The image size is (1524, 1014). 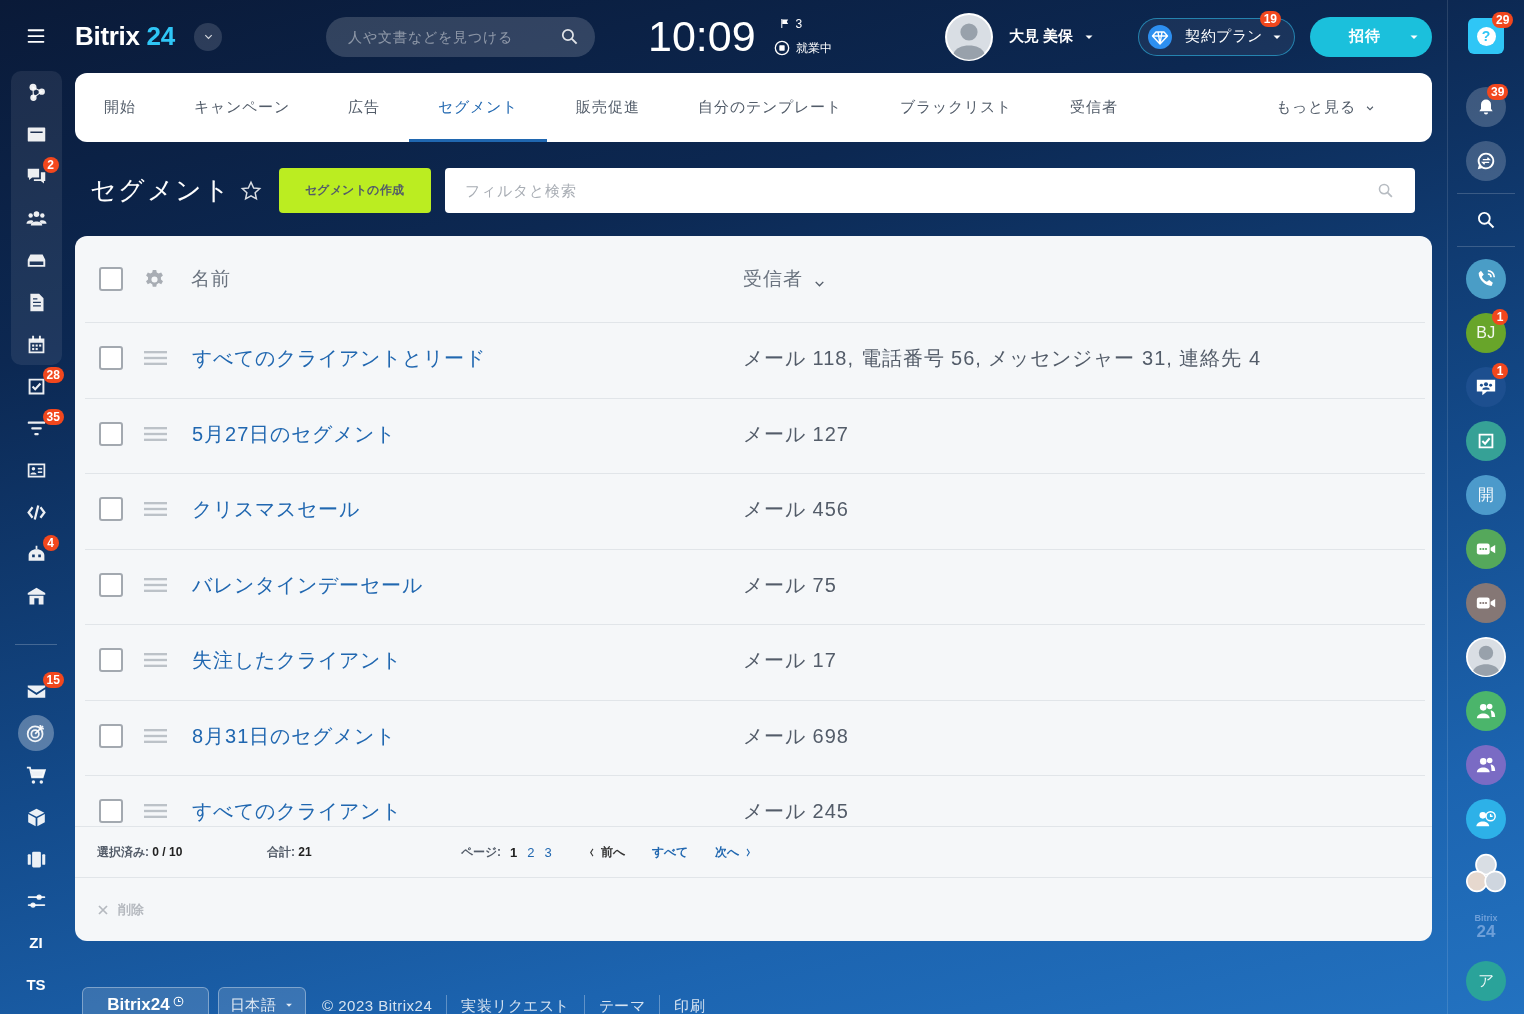 I want to click on selected-count: 0 / 10, so click(x=167, y=851).